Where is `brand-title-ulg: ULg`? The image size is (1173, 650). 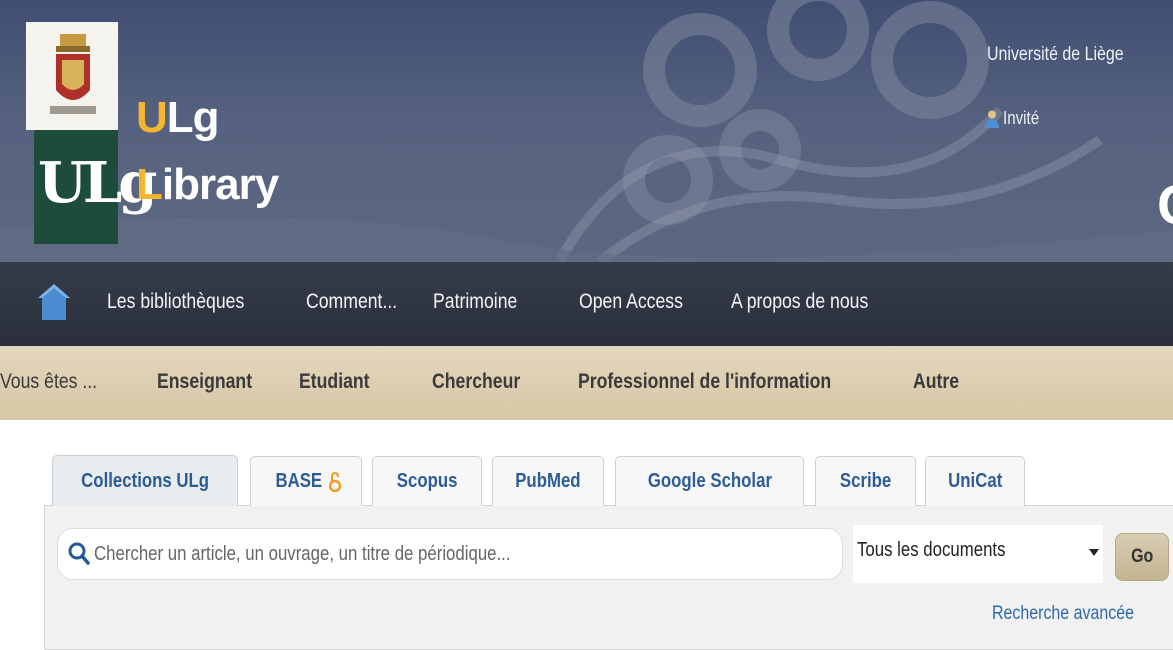
brand-title-ulg: ULg is located at coordinates (178, 118).